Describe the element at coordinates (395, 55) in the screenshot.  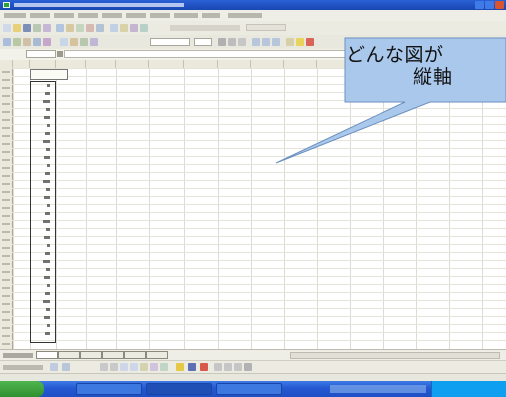
I see `callout-line-1: どんな図が` at that location.